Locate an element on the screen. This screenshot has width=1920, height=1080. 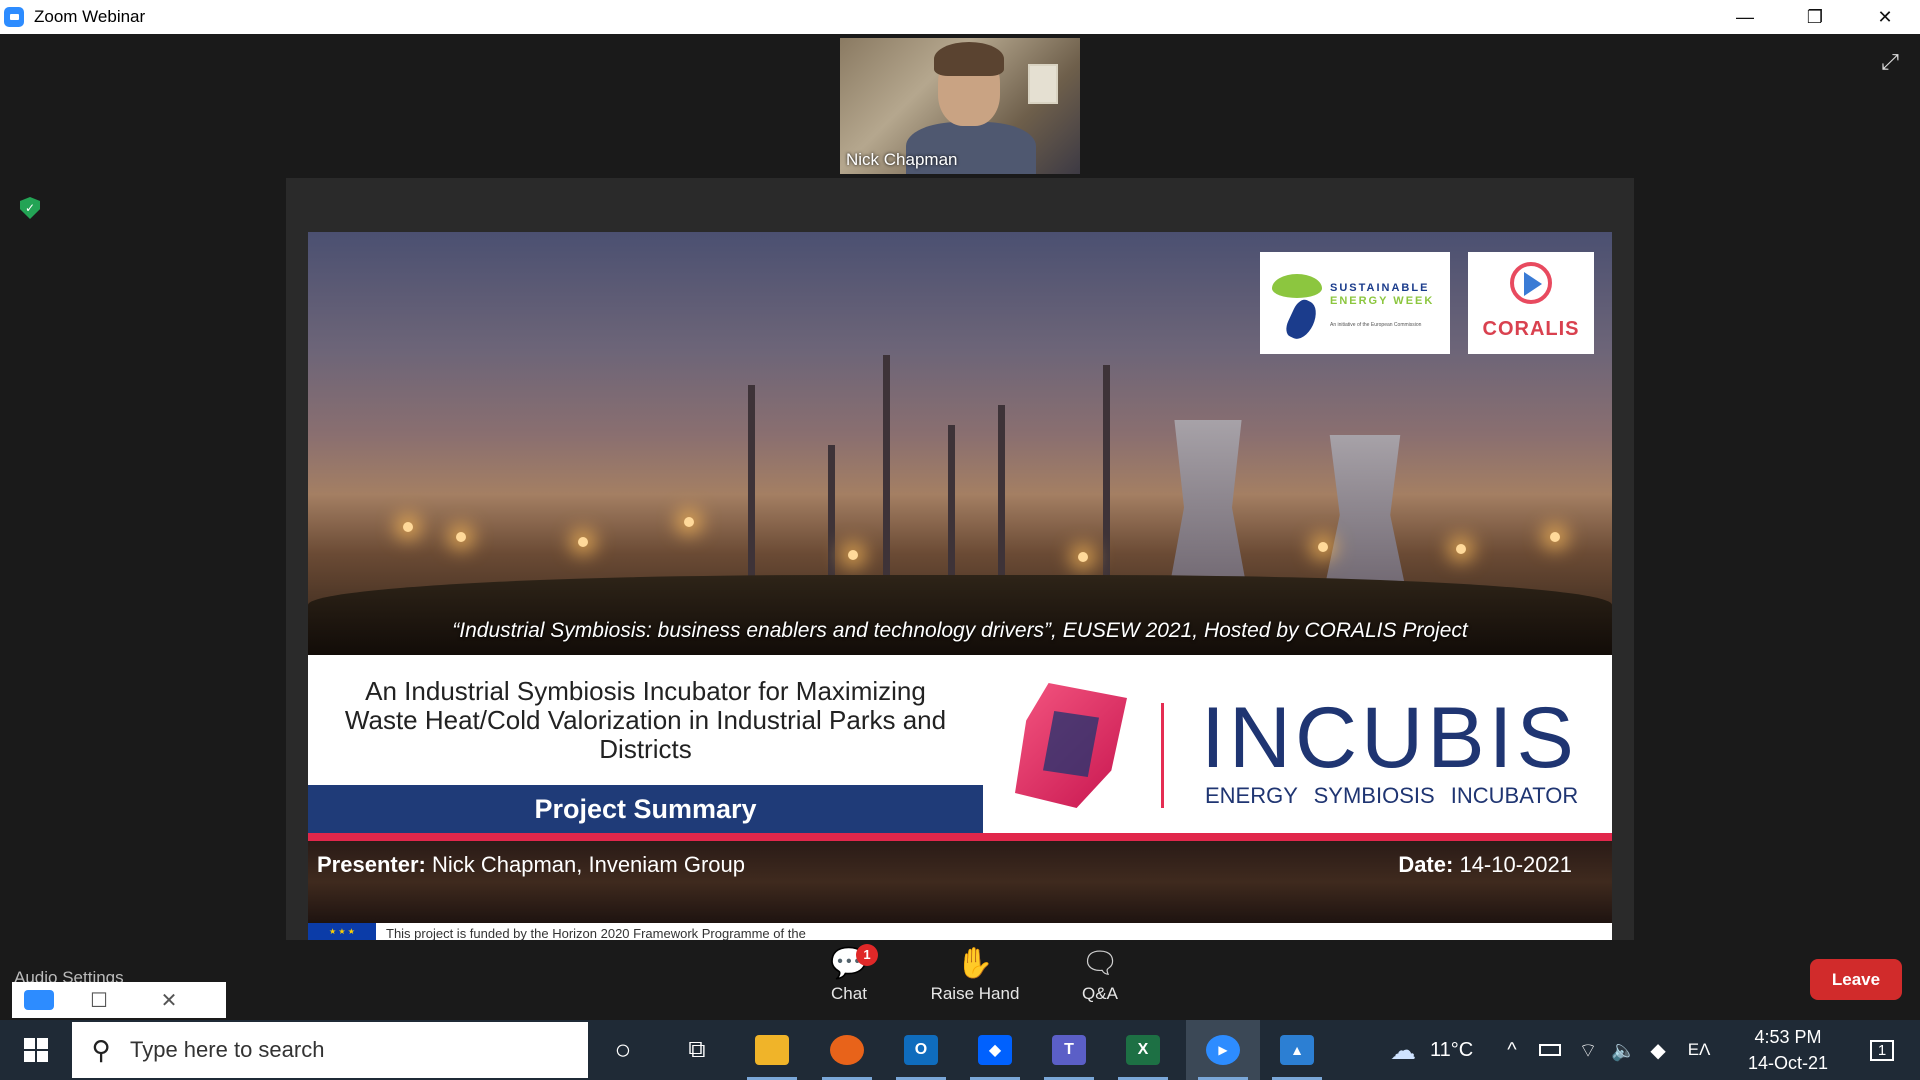
qa-button: 🗨 Q&A is located at coordinates (1100, 974).